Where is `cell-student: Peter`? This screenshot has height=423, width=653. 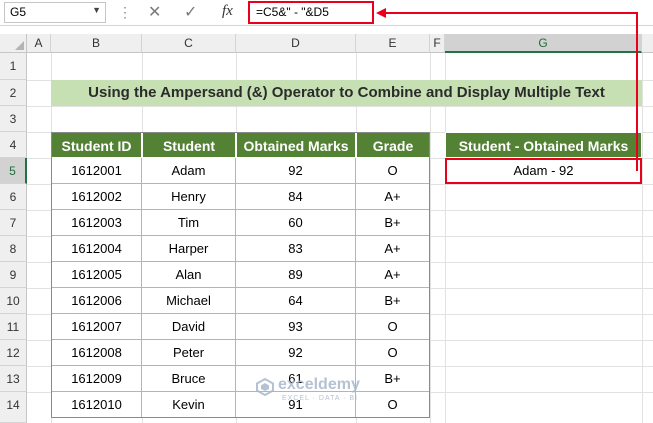 cell-student: Peter is located at coordinates (189, 353).